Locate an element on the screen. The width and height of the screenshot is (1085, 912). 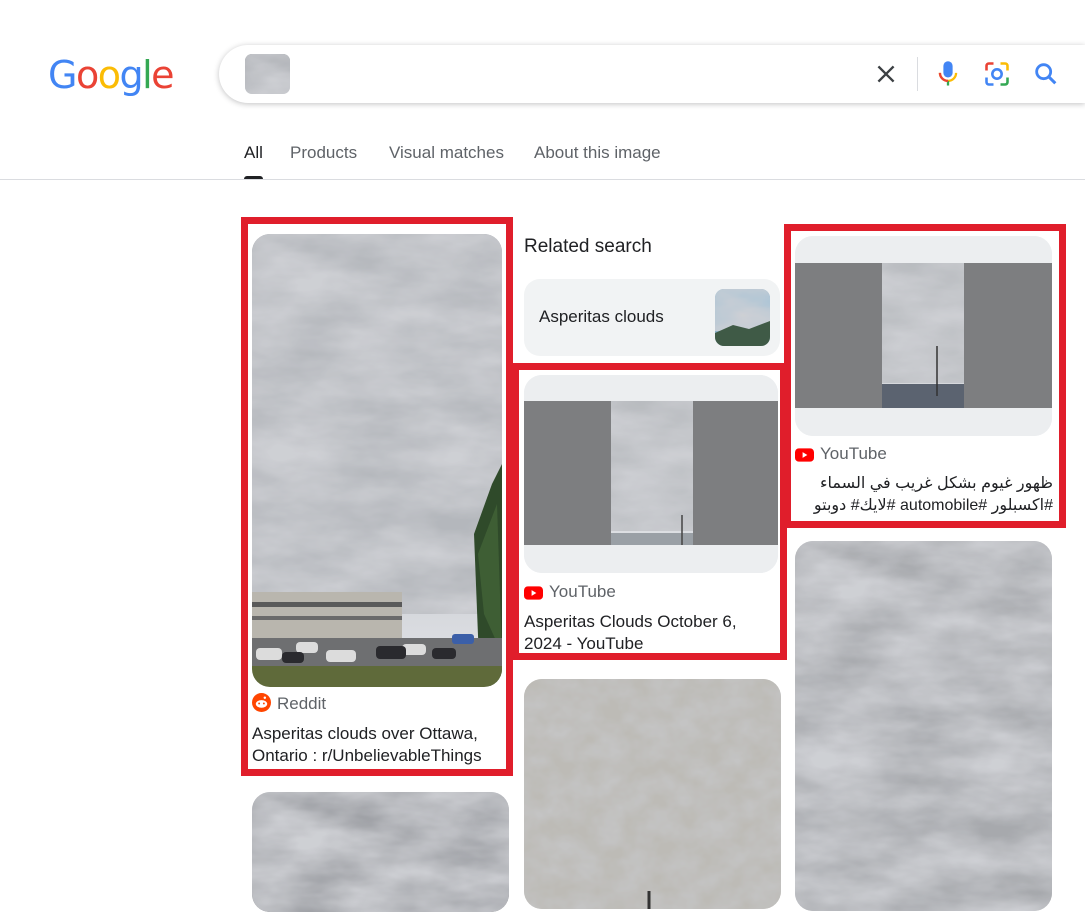
mic-icon is located at coordinates (948, 74).